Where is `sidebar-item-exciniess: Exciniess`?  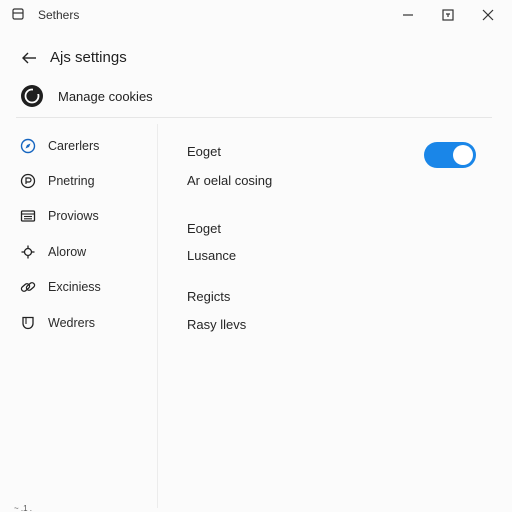
sidebar-item-exciniess: Exciniess is located at coordinates (85, 287).